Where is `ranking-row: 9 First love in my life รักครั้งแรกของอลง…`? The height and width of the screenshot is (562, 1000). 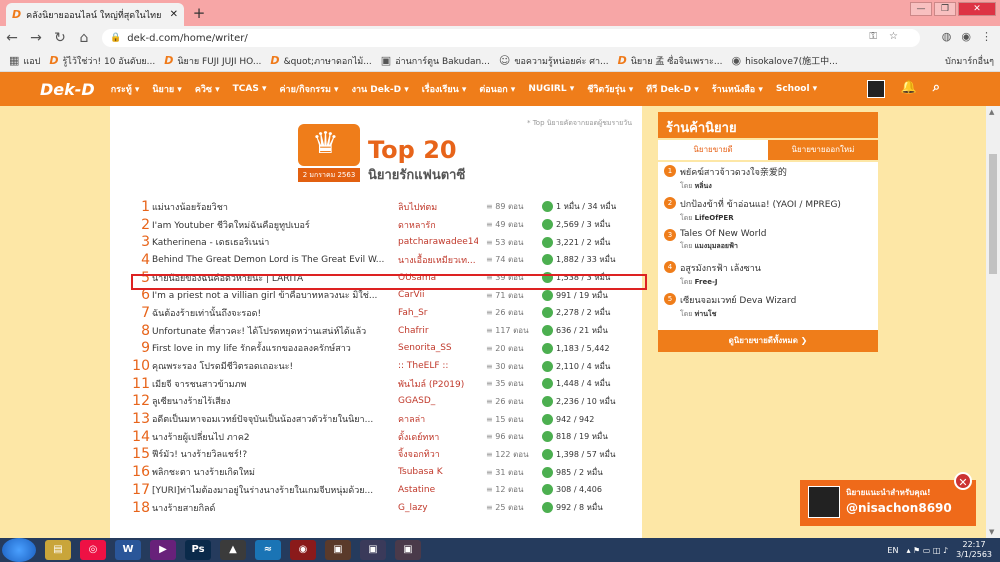 ranking-row: 9 First love in my life รักครั้งแรกของอลง… is located at coordinates (376, 349).